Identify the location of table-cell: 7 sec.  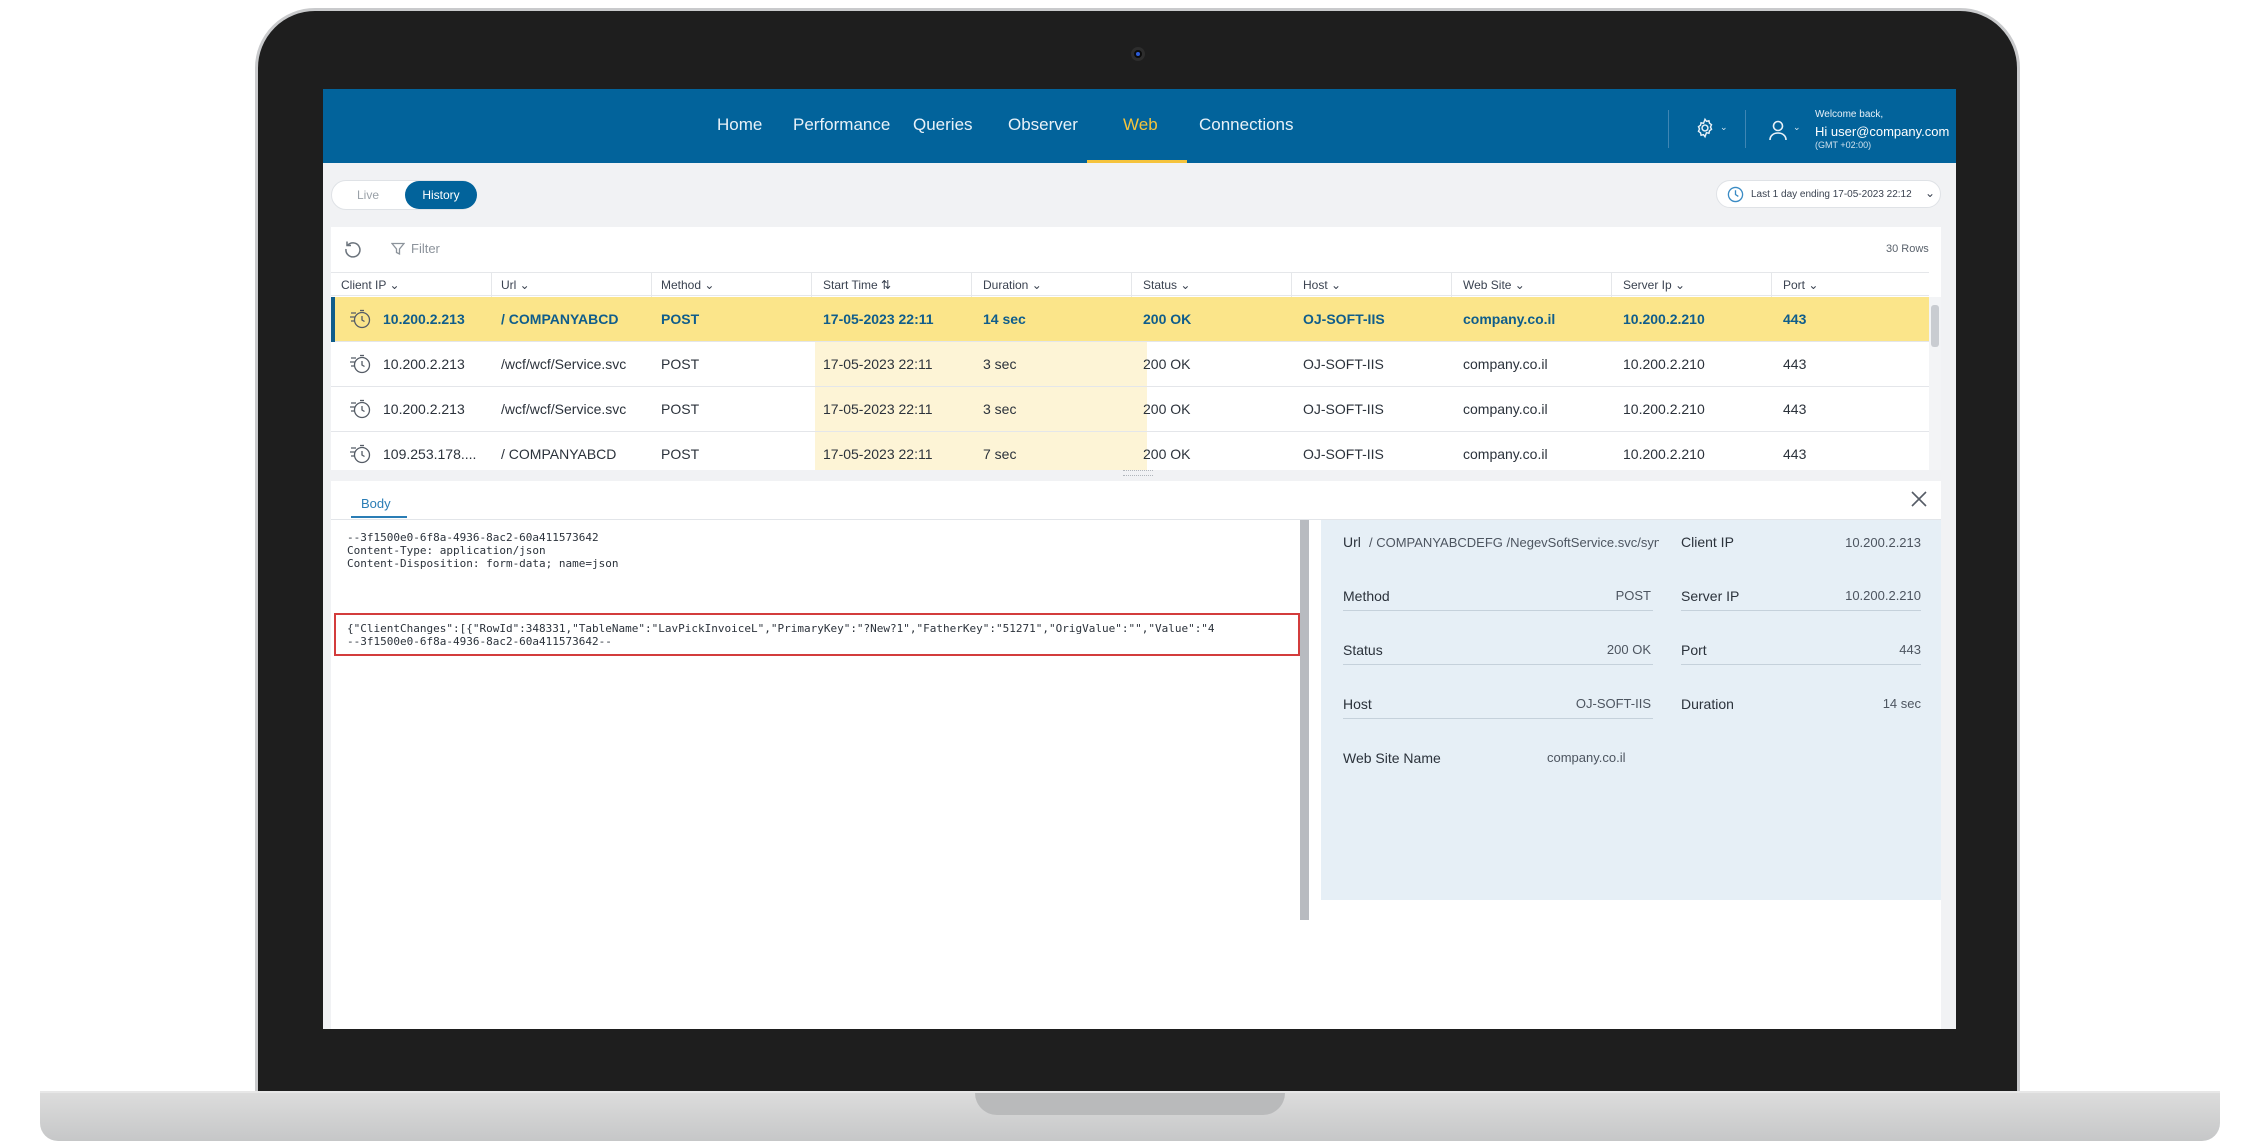
(1000, 454).